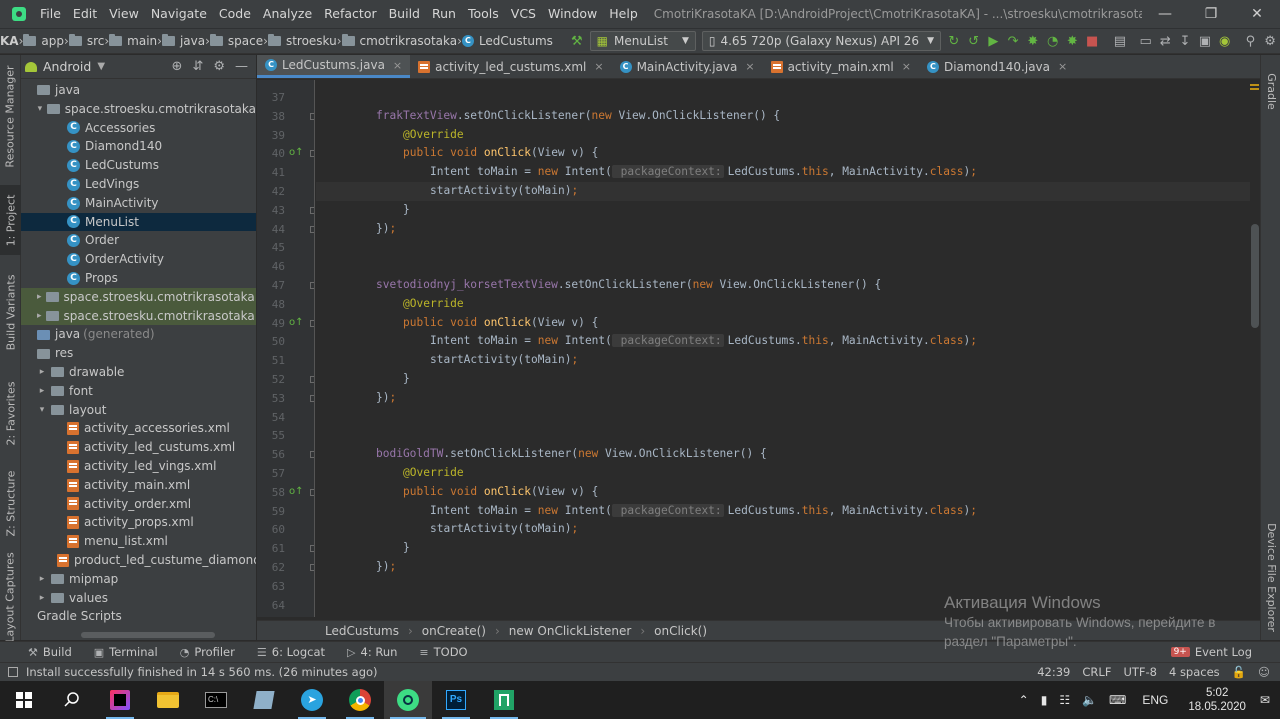  Describe the element at coordinates (1092, 41) in the screenshot. I see `stop-icon: ■` at that location.